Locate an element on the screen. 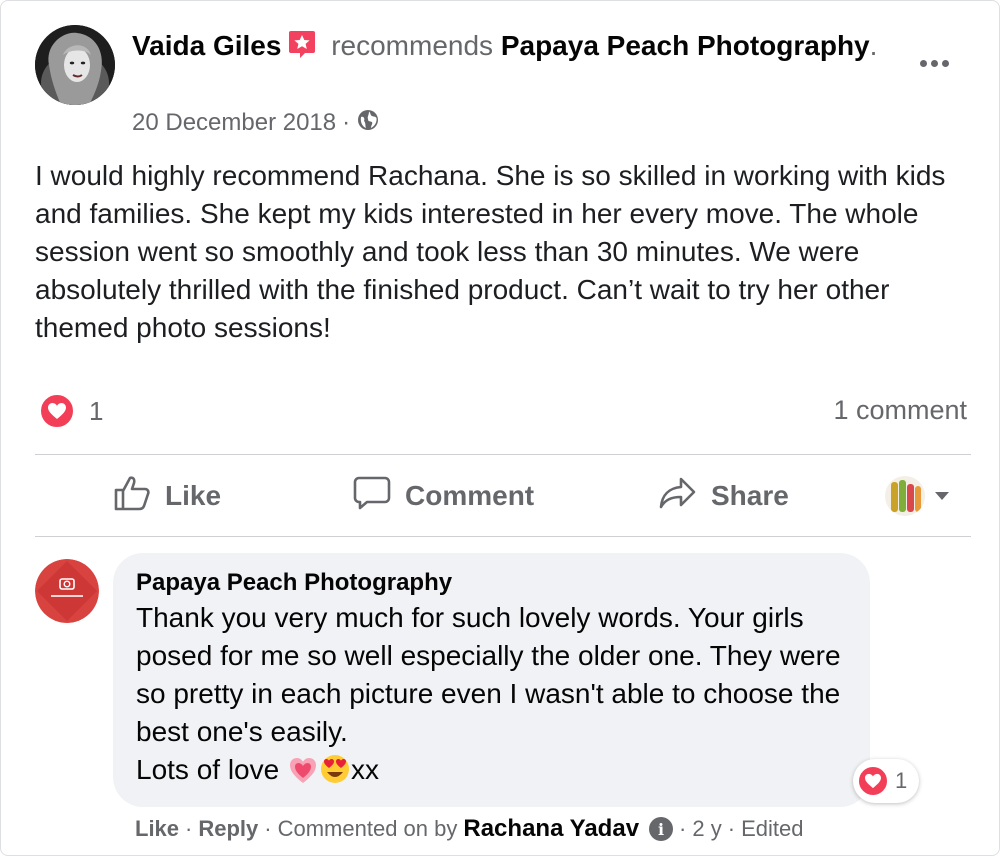  comment-count: 1 comment is located at coordinates (900, 410).